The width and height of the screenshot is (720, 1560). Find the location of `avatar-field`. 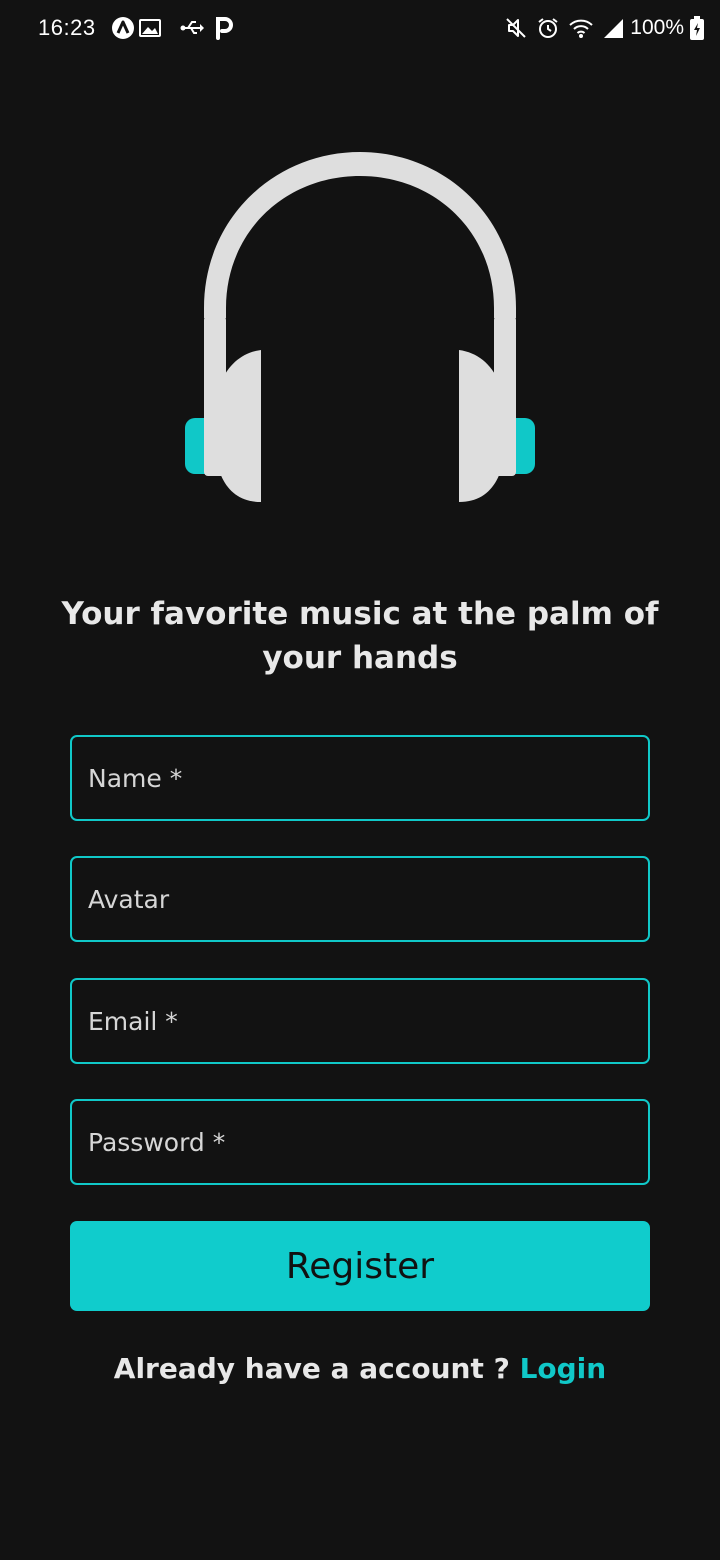

avatar-field is located at coordinates (360, 899).